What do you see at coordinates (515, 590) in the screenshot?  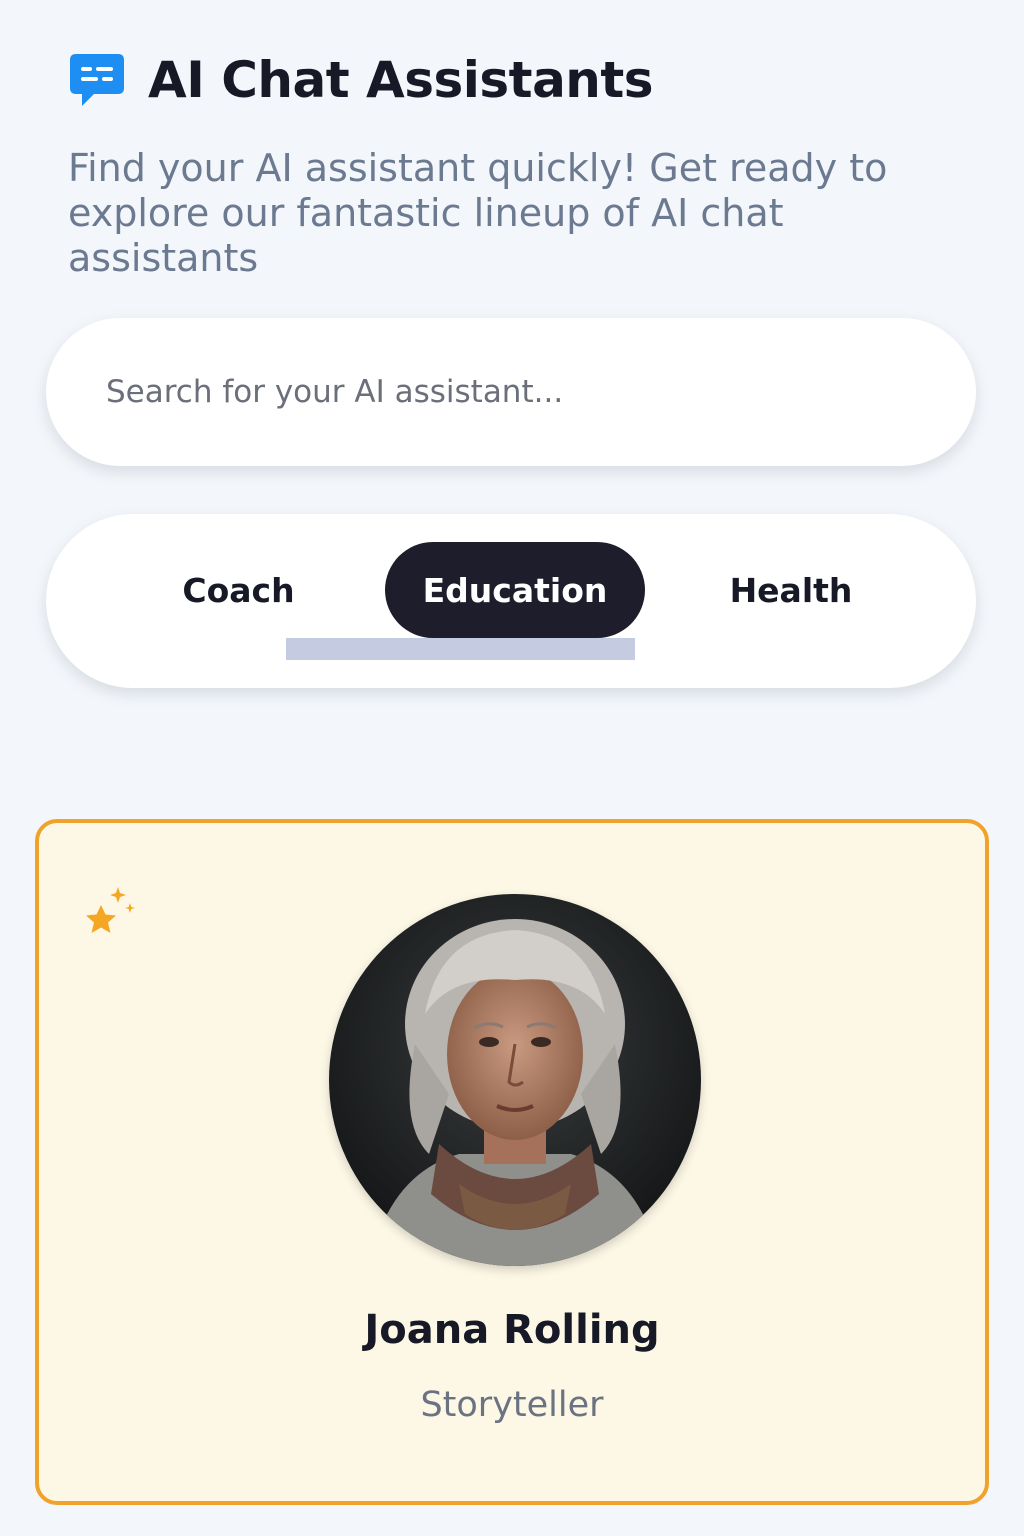 I see `tab-education: Education` at bounding box center [515, 590].